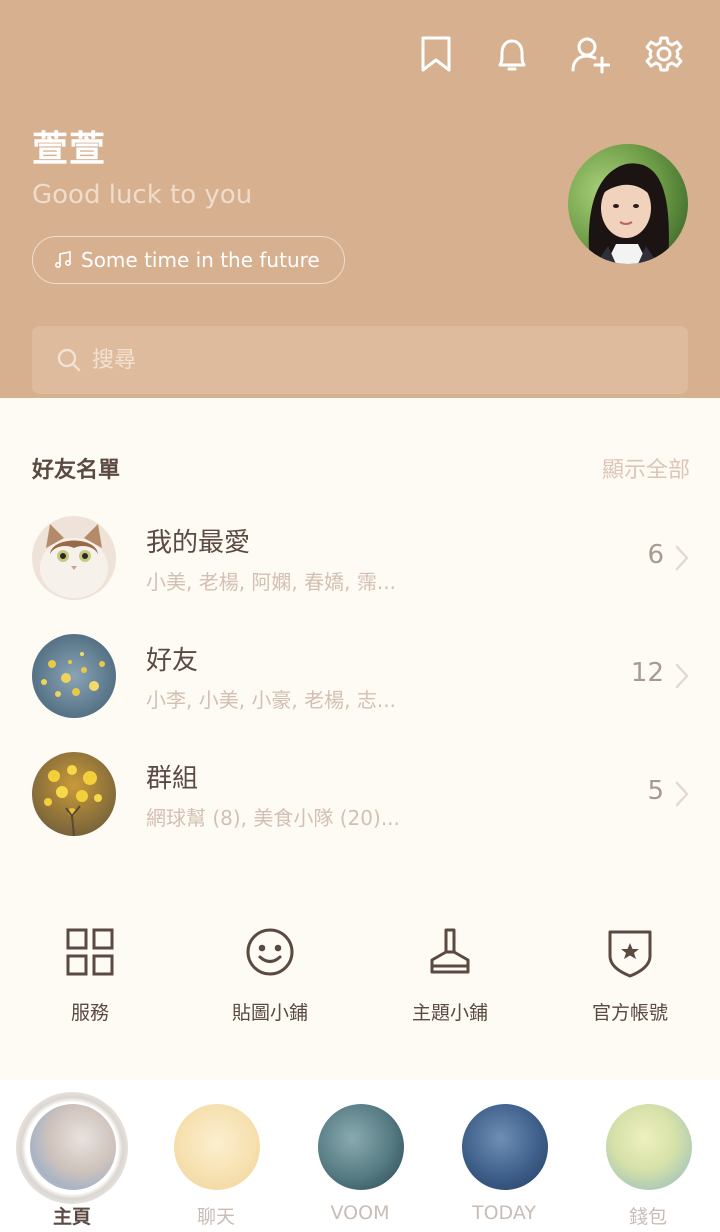 The width and height of the screenshot is (720, 1232). Describe the element at coordinates (664, 54) in the screenshot. I see `gear-icon` at that location.